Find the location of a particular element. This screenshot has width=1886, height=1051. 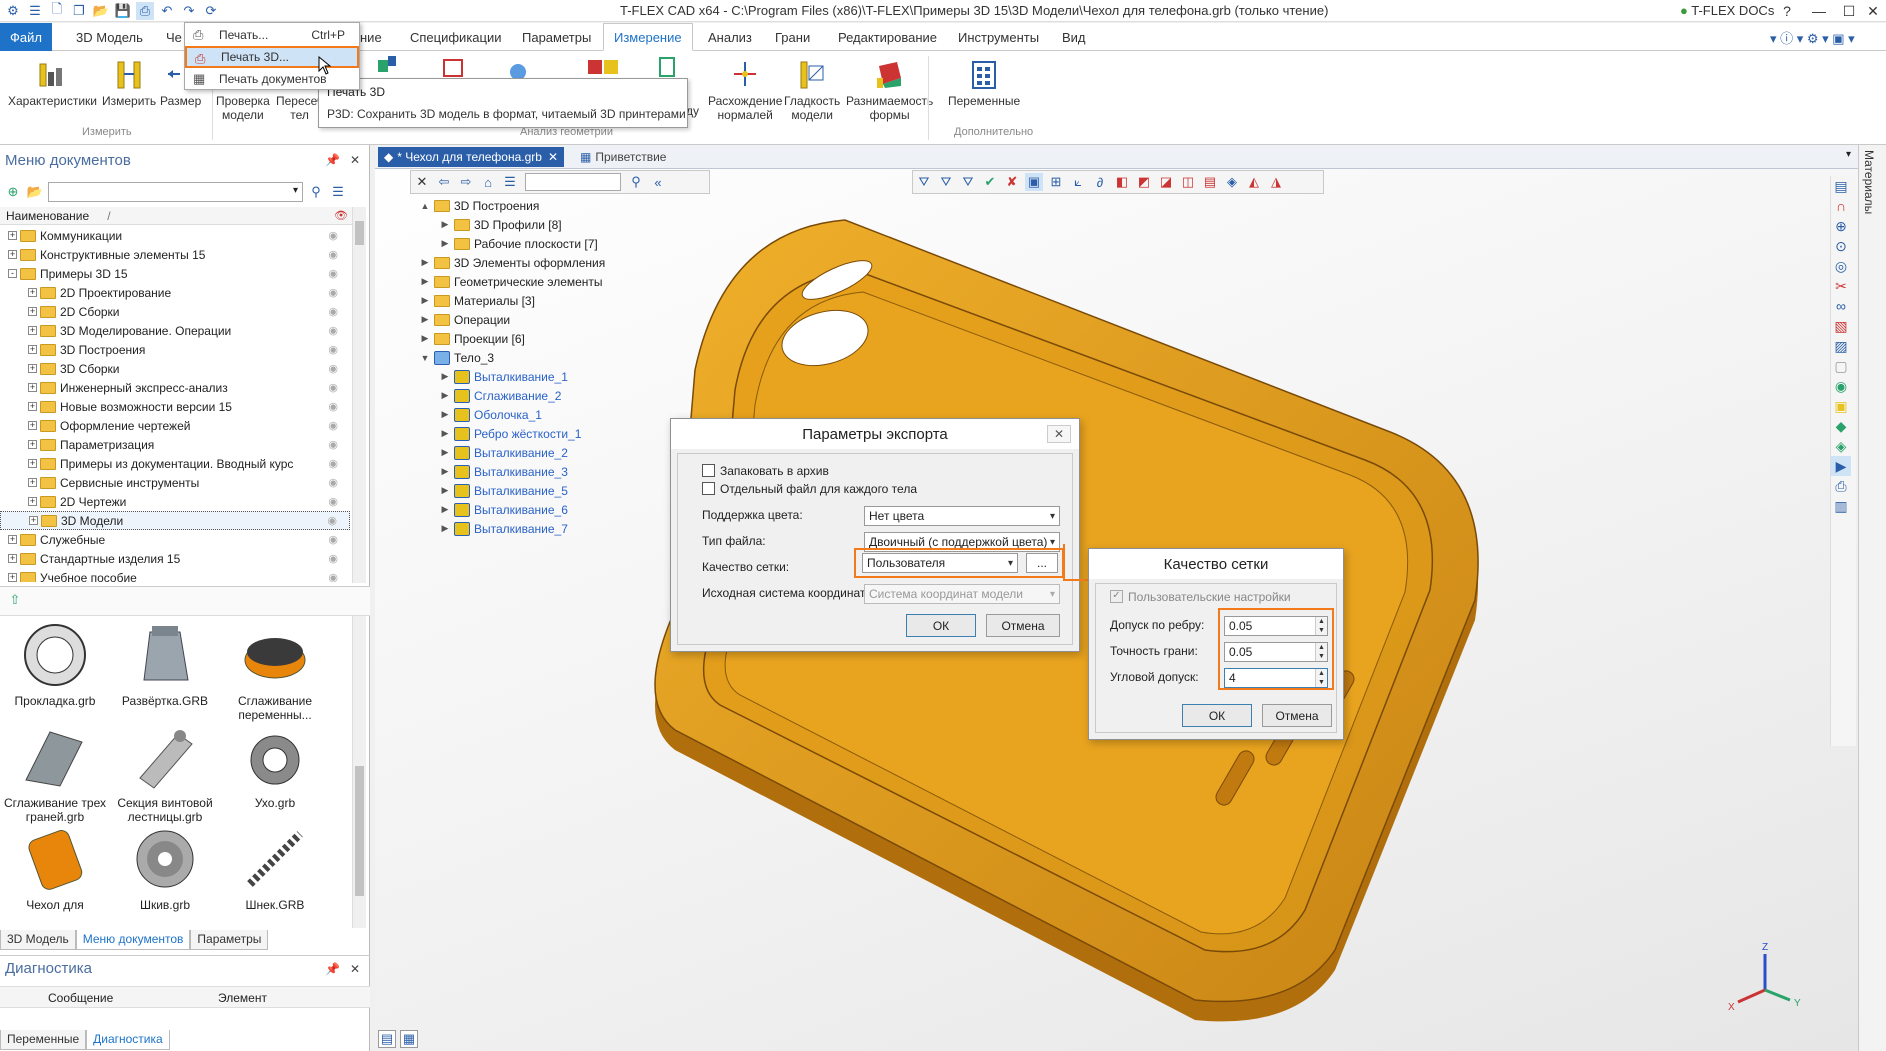

open-folder-icon: 📂 is located at coordinates (101, 11).